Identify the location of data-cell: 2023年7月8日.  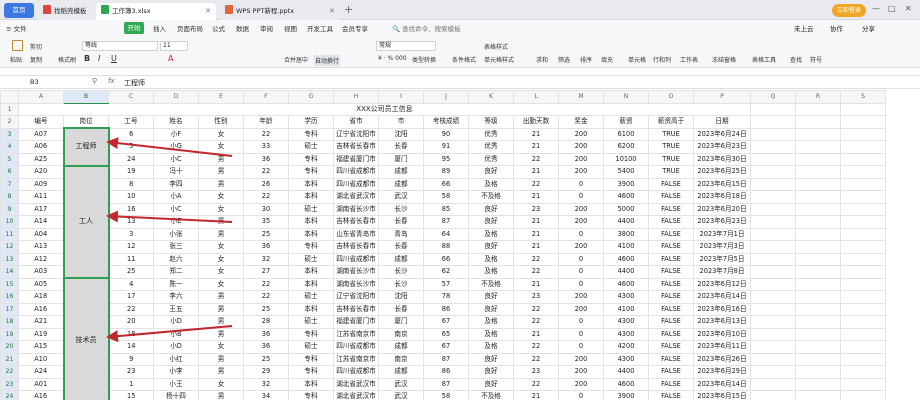
(722, 272).